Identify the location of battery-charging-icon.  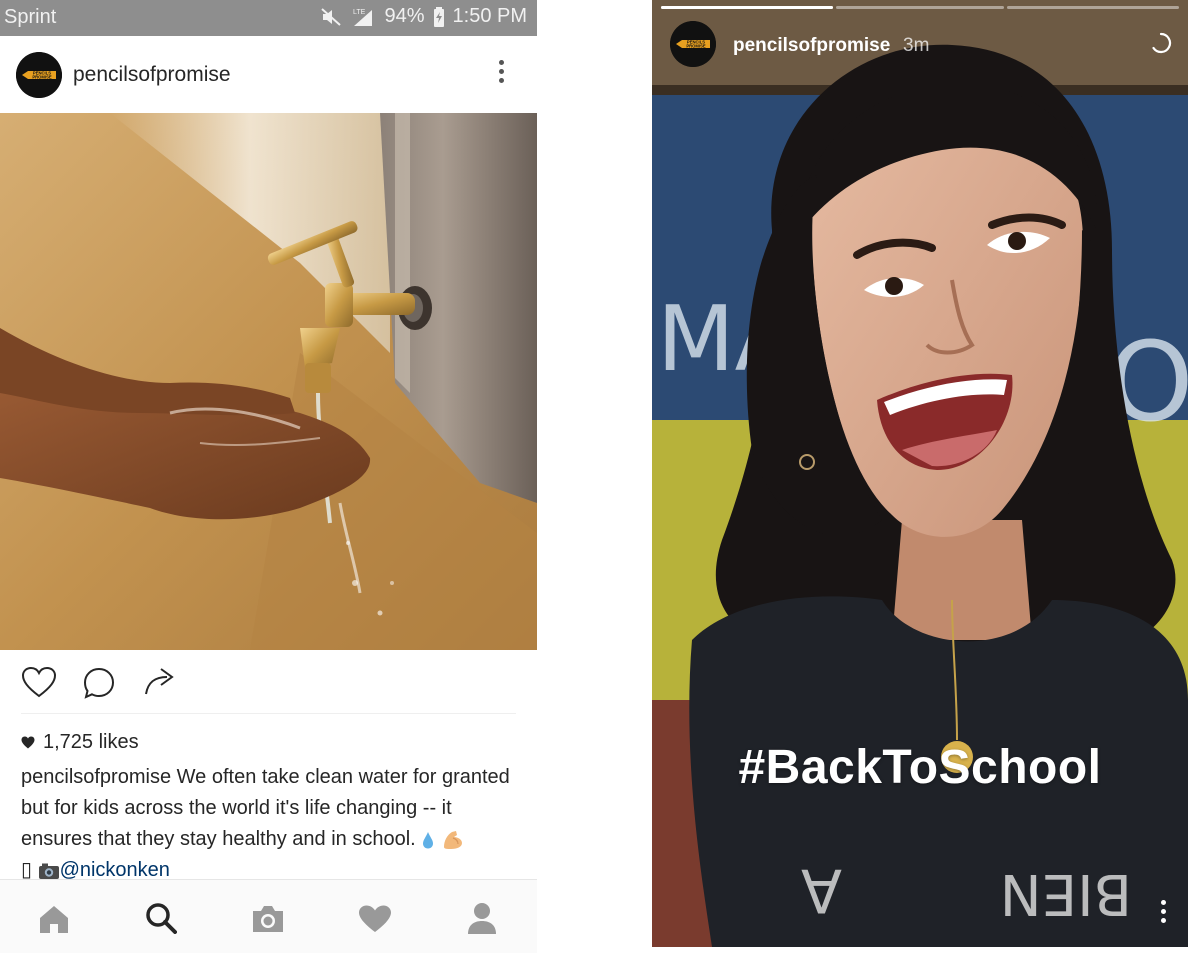
(438, 16).